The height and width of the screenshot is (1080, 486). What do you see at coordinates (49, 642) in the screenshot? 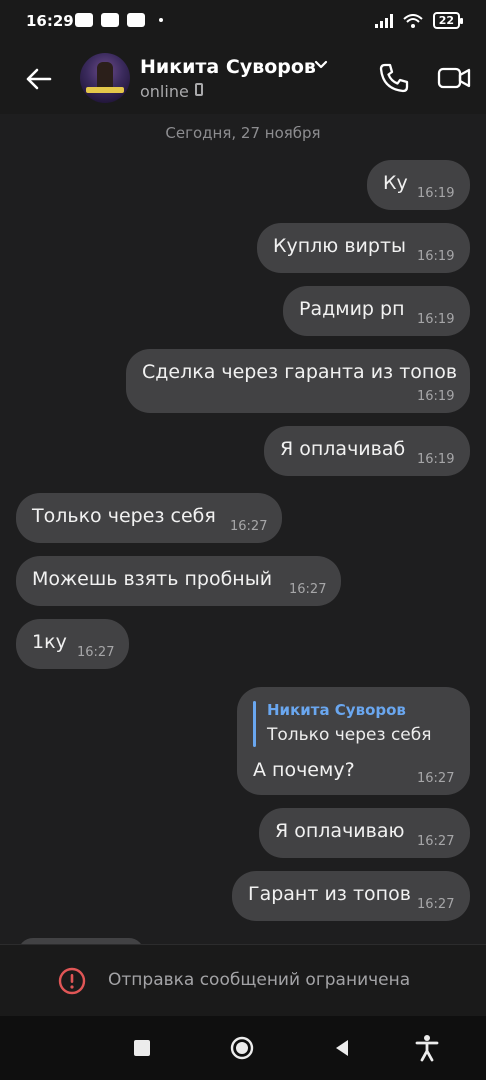
I see `message-text: 1ку` at bounding box center [49, 642].